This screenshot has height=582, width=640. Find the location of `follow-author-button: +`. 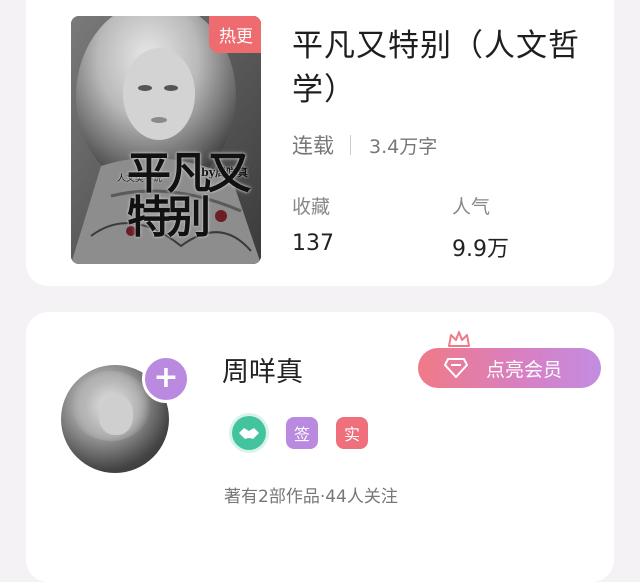

follow-author-button: + is located at coordinates (166, 379).